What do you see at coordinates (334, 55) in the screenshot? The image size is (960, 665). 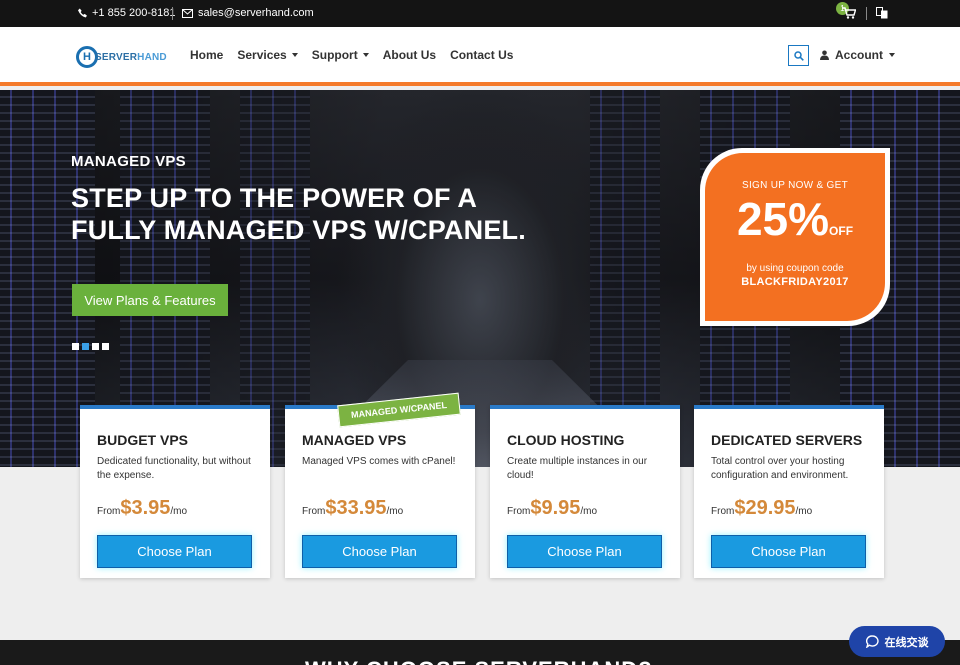 I see `nav-support-label: Support` at bounding box center [334, 55].